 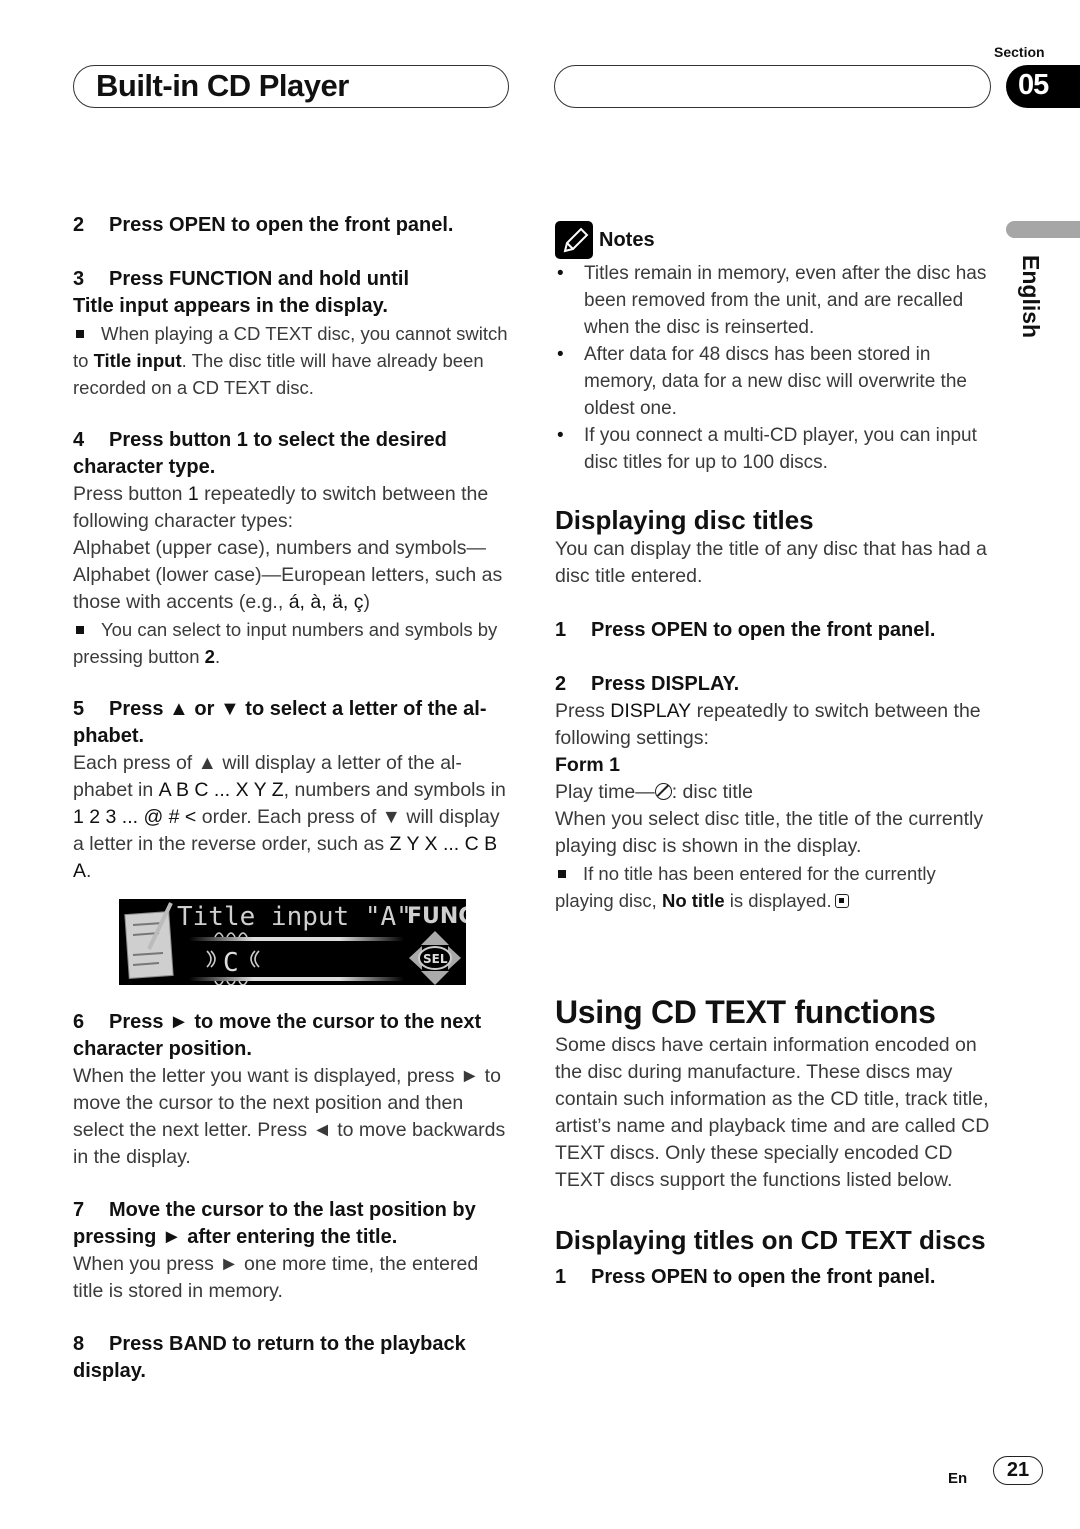 What do you see at coordinates (1019, 52) in the screenshot?
I see `section-label: Section` at bounding box center [1019, 52].